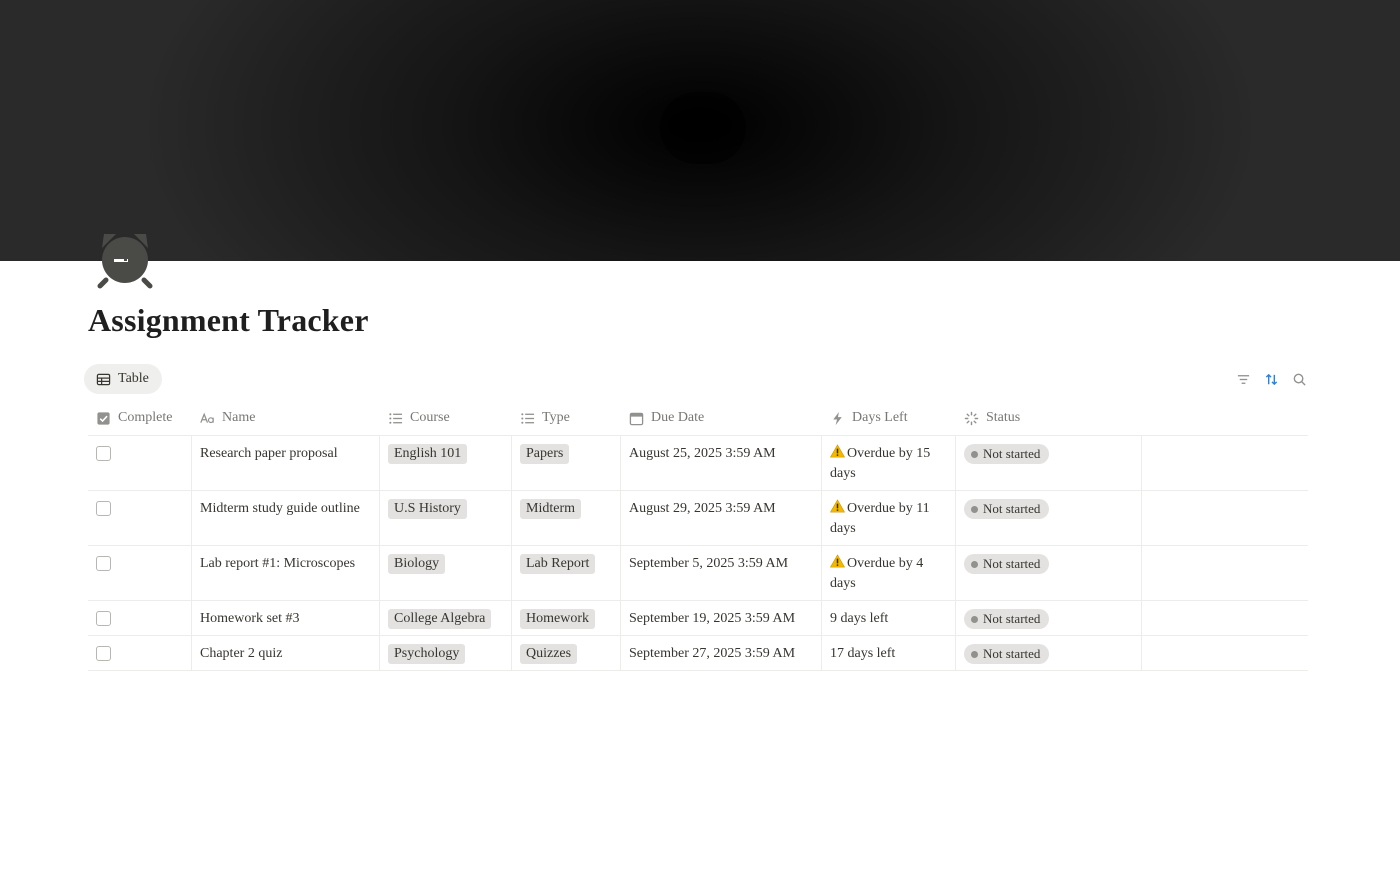 This screenshot has height=874, width=1400. Describe the element at coordinates (721, 418) in the screenshot. I see `column-header-due-date: Due Date` at that location.